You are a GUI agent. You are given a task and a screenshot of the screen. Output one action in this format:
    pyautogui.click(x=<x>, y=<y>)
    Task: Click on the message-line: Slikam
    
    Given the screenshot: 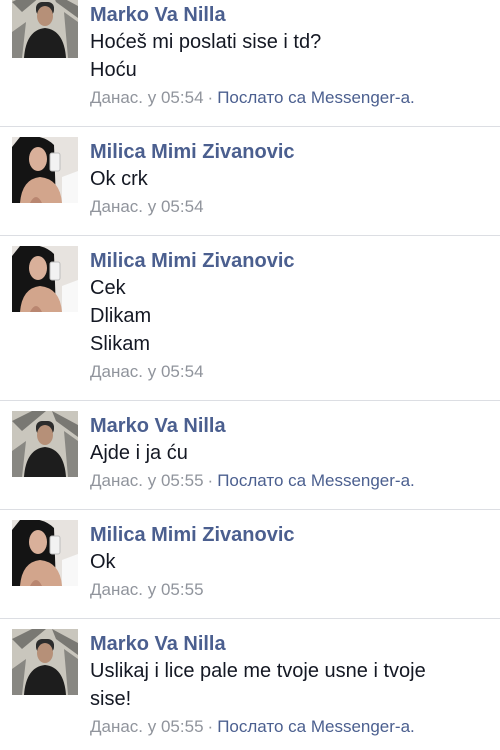 What is the action you would take?
    pyautogui.click(x=120, y=344)
    